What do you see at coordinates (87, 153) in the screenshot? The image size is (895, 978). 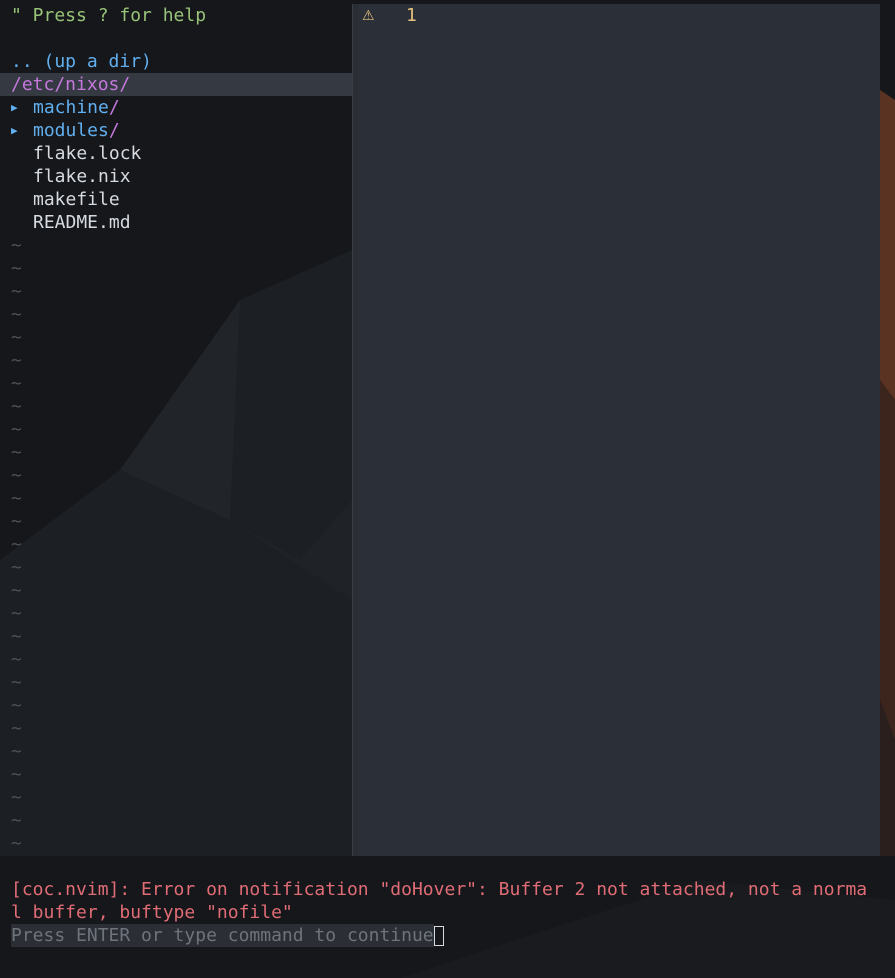 I see `file-name: flake.lock` at bounding box center [87, 153].